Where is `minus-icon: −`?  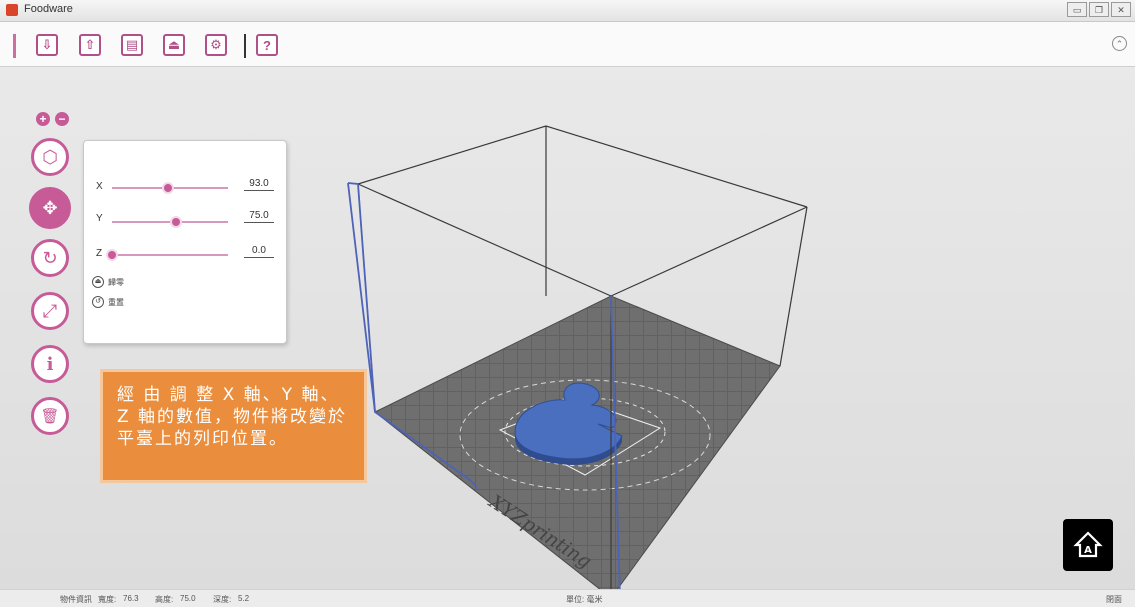 minus-icon: − is located at coordinates (62, 119).